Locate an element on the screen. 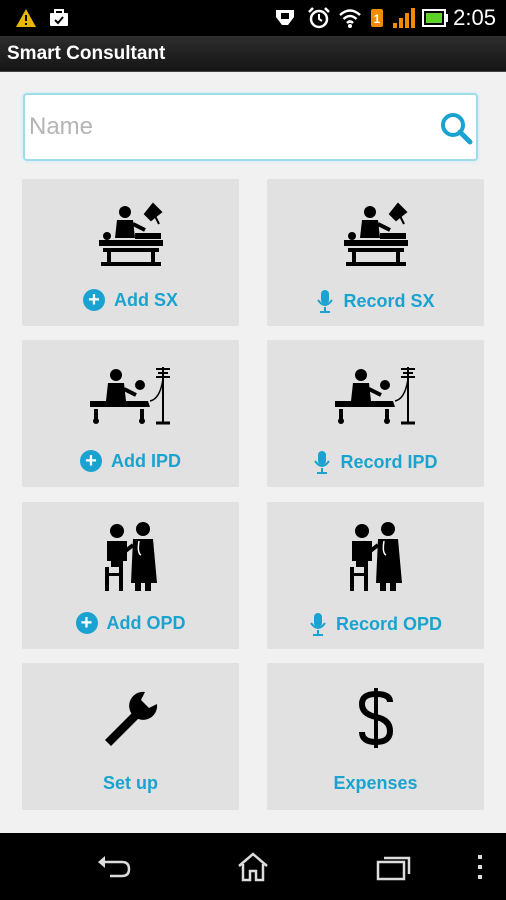 Image resolution: width=506 pixels, height=900 pixels. label-row: Record OPD is located at coordinates (375, 624).